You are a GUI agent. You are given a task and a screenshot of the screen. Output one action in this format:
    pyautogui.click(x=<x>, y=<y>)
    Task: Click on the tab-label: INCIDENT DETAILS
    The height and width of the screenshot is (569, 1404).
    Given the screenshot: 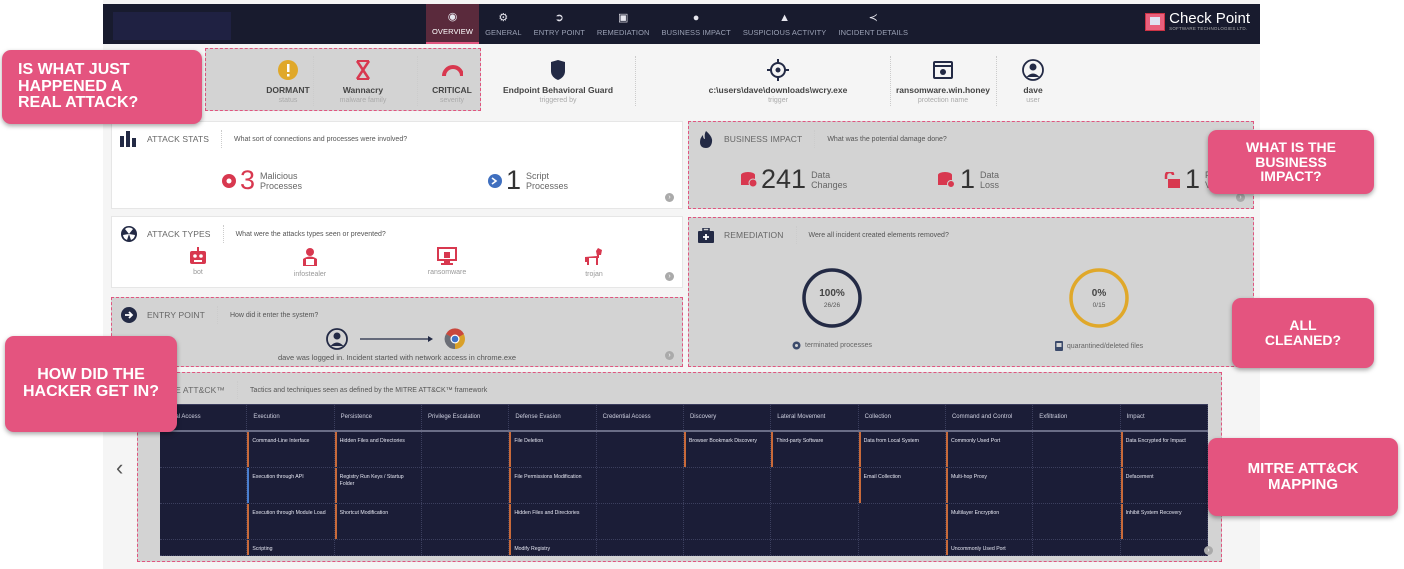 What is the action you would take?
    pyautogui.click(x=873, y=32)
    